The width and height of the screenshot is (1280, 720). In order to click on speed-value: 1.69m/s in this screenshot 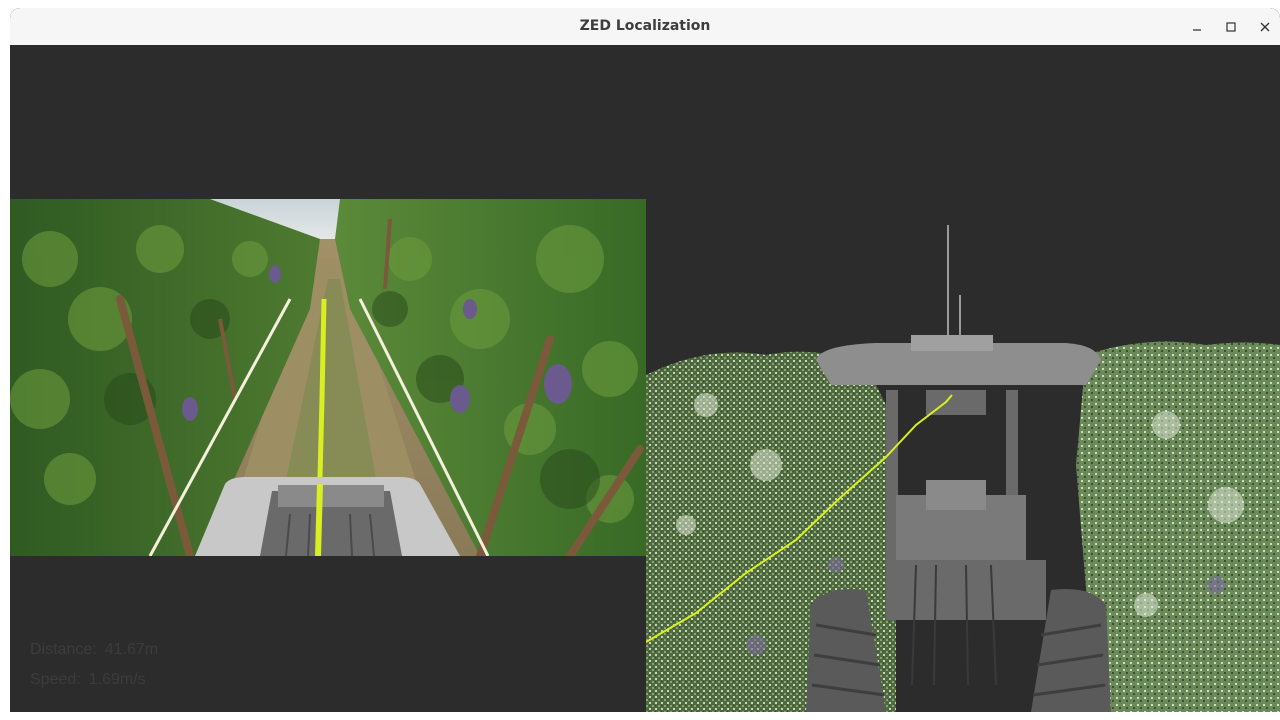, I will do `click(117, 679)`.